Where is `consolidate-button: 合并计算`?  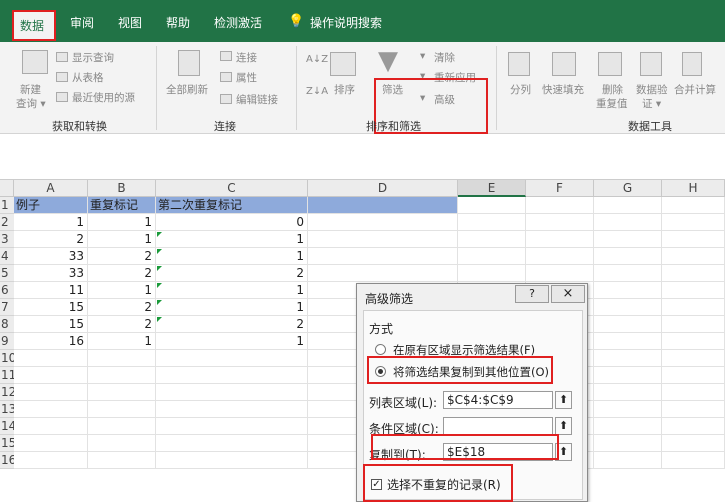 consolidate-button: 合并计算 is located at coordinates (695, 89).